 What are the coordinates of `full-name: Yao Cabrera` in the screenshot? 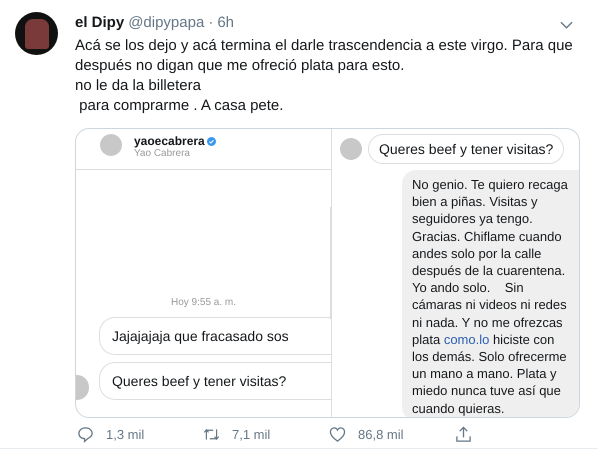 It's located at (162, 153).